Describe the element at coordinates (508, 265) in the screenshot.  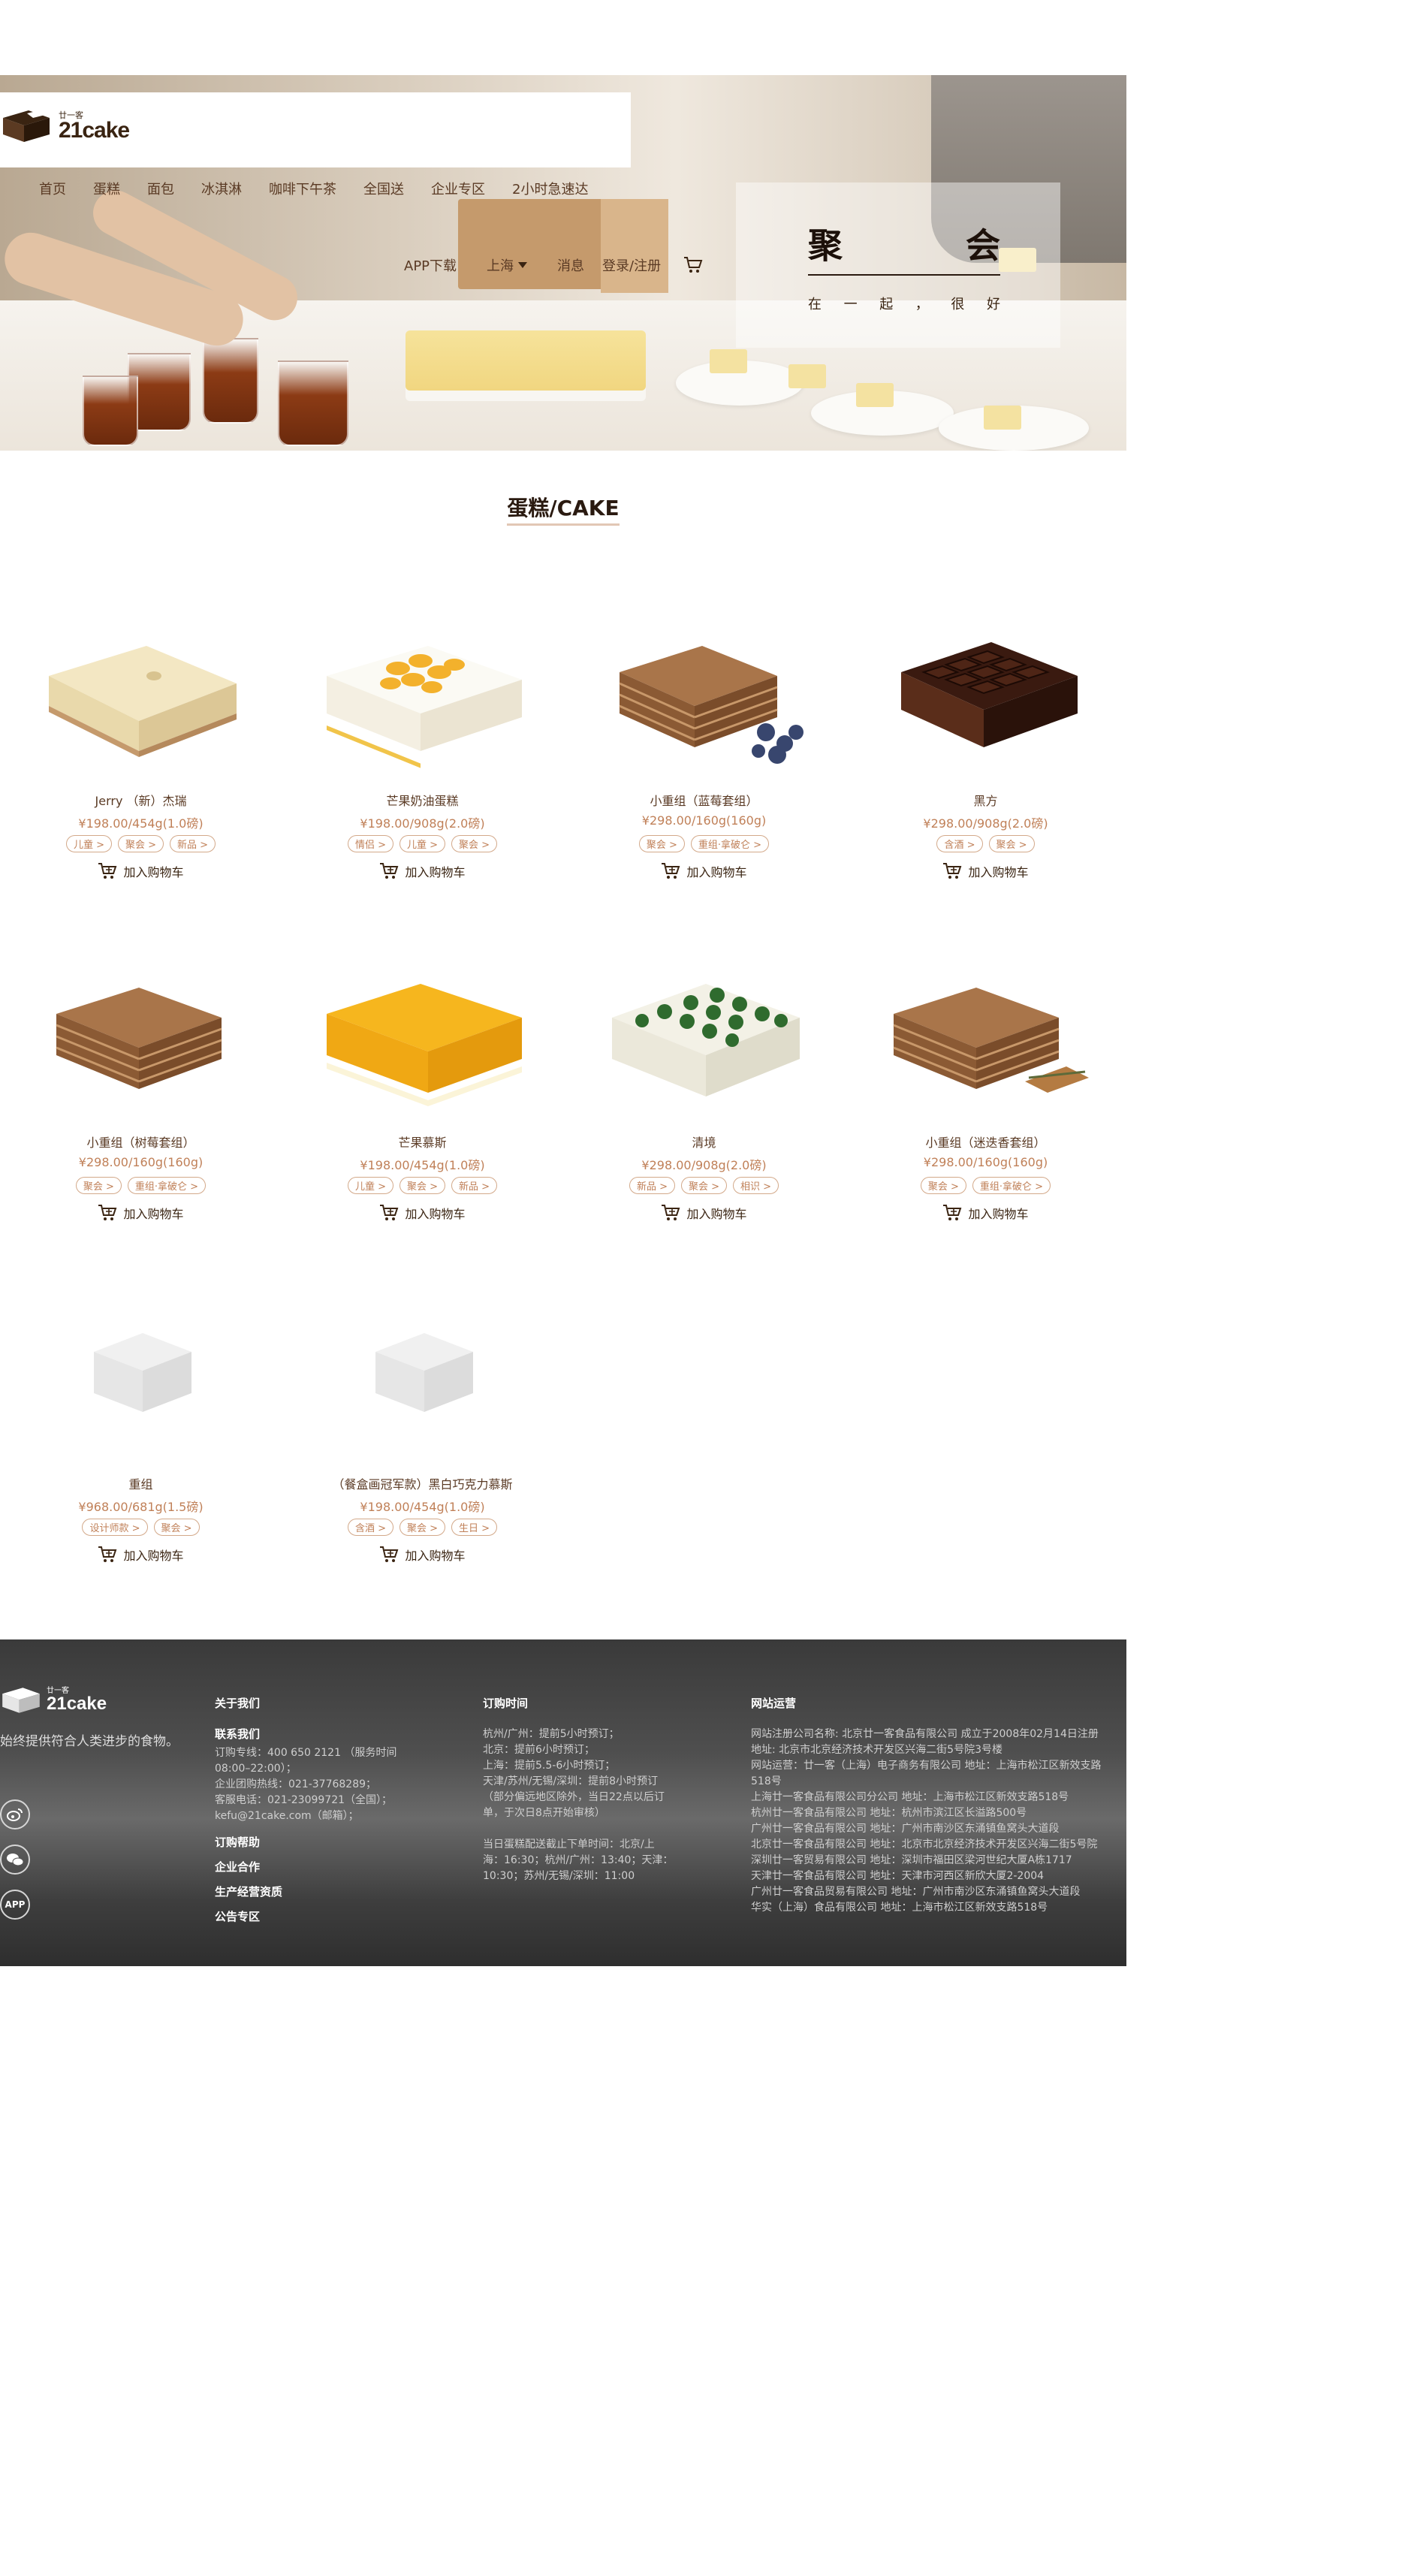
I see `city-selector: 上海` at that location.